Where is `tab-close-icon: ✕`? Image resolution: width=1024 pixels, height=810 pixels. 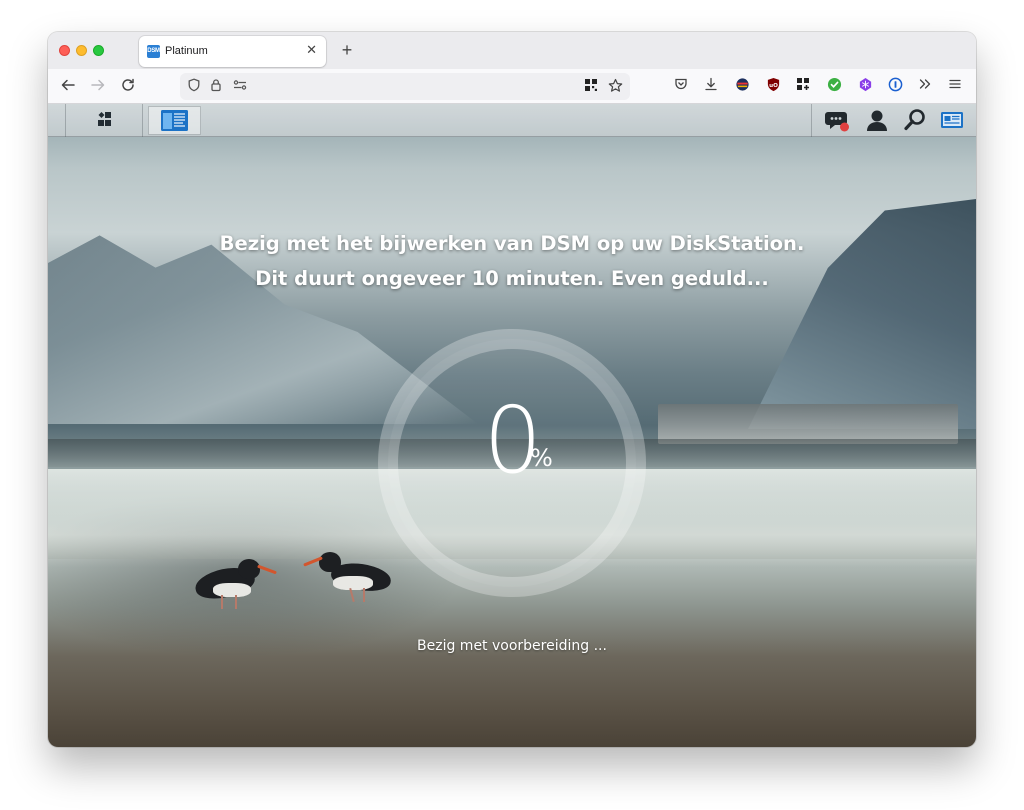 tab-close-icon: ✕ is located at coordinates (311, 50).